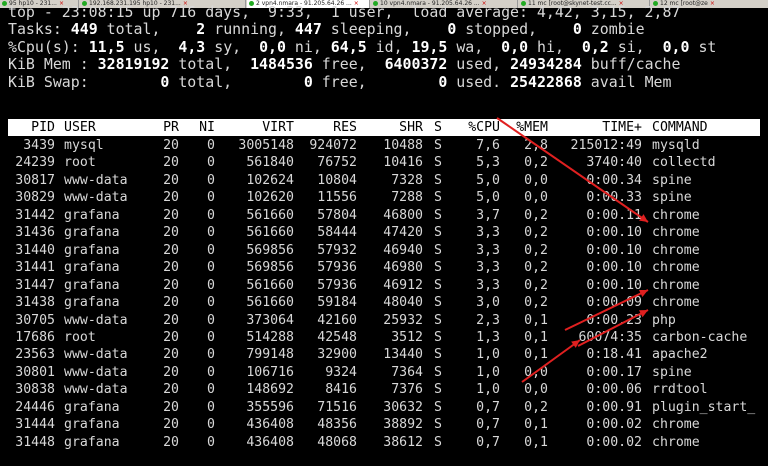 The image size is (768, 466). What do you see at coordinates (572, 250) in the screenshot?
I see `annotation-arrows` at bounding box center [572, 250].